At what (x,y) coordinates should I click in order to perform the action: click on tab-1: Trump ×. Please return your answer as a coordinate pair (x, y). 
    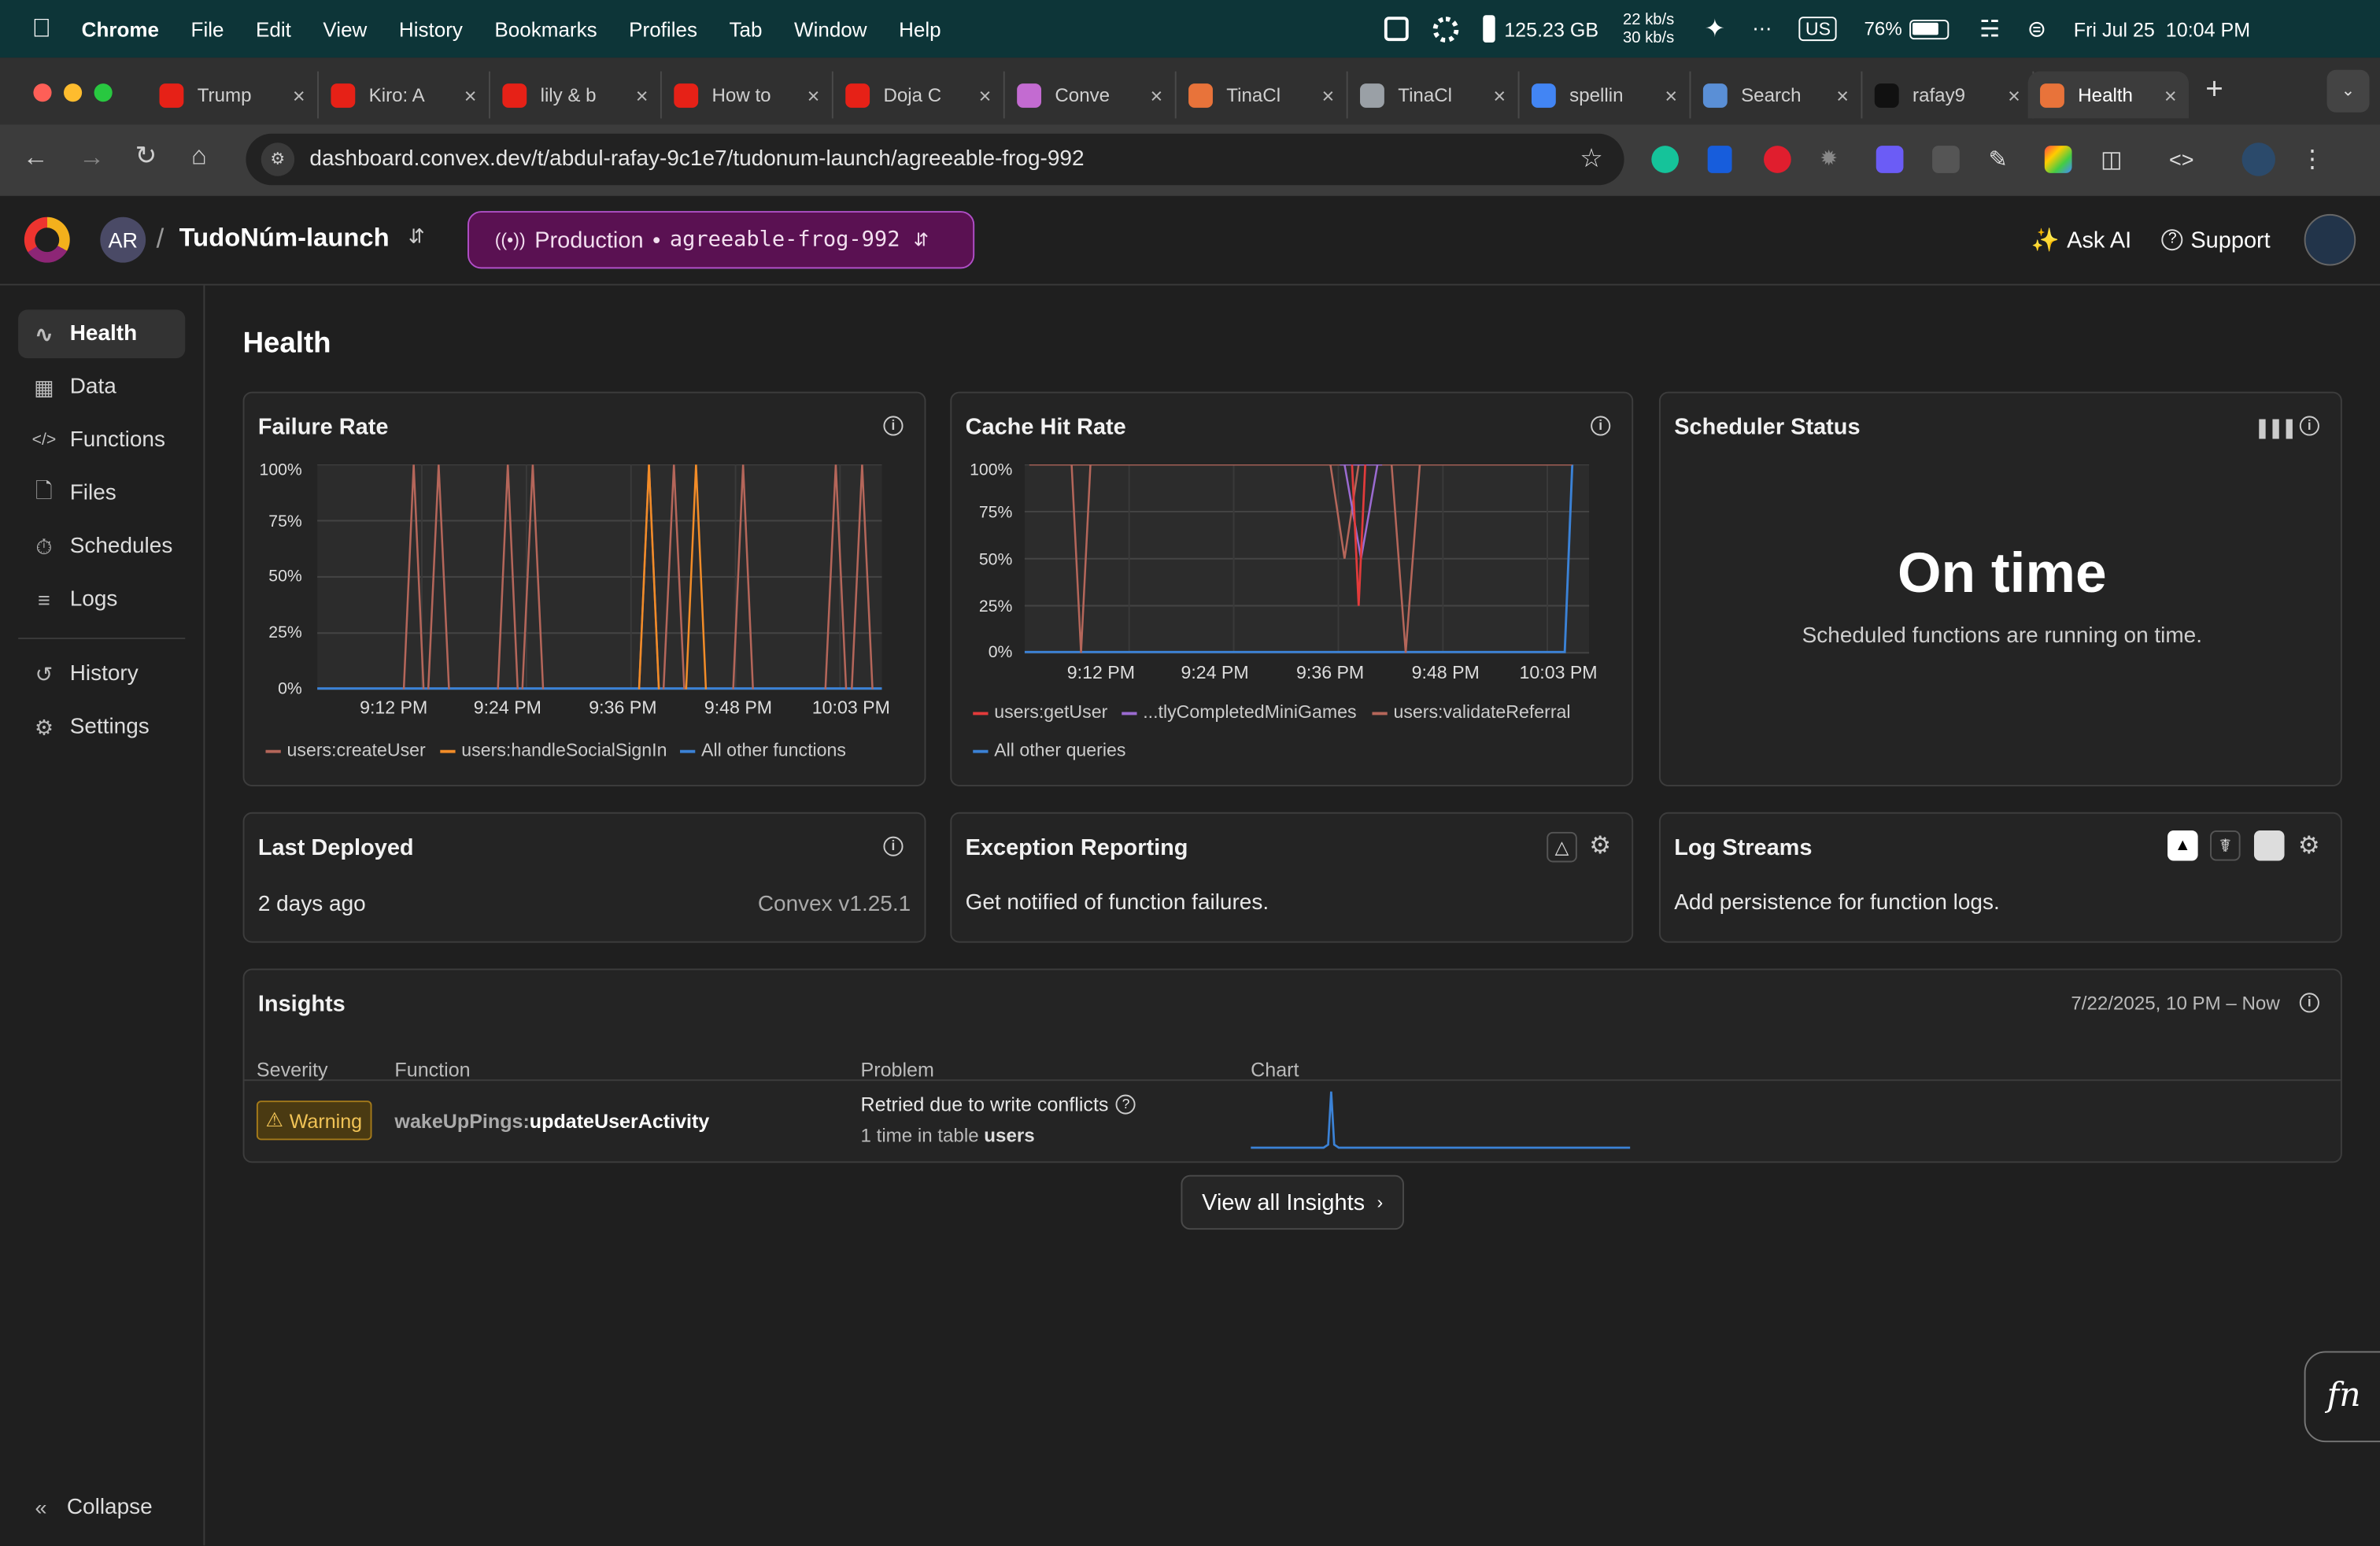
    Looking at the image, I should click on (234, 95).